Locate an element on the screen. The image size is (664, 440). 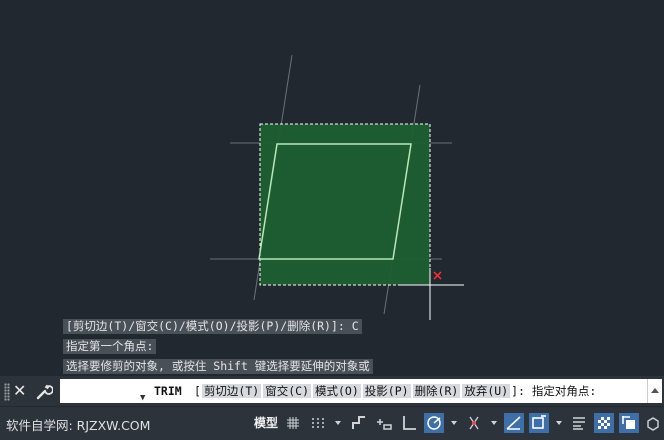
3d-object-snap-icon is located at coordinates (653, 423).